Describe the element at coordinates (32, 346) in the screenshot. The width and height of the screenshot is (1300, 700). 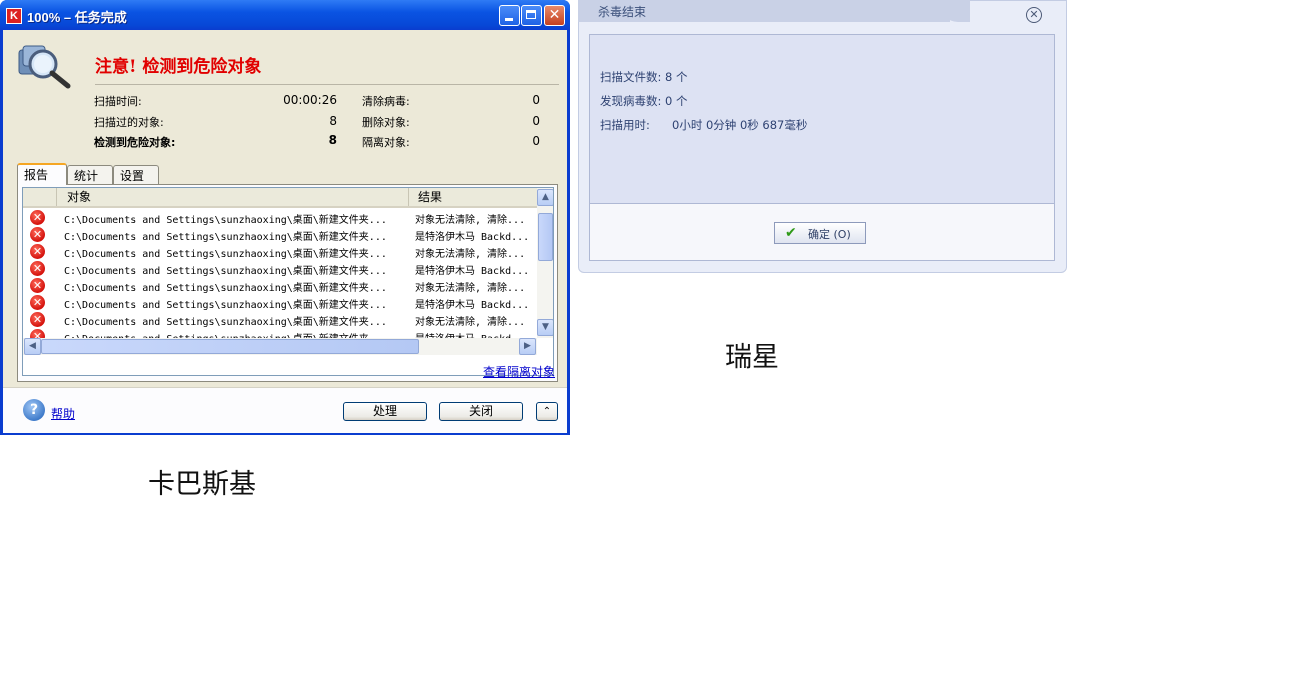
I see `scroll-left-button: ◀` at that location.